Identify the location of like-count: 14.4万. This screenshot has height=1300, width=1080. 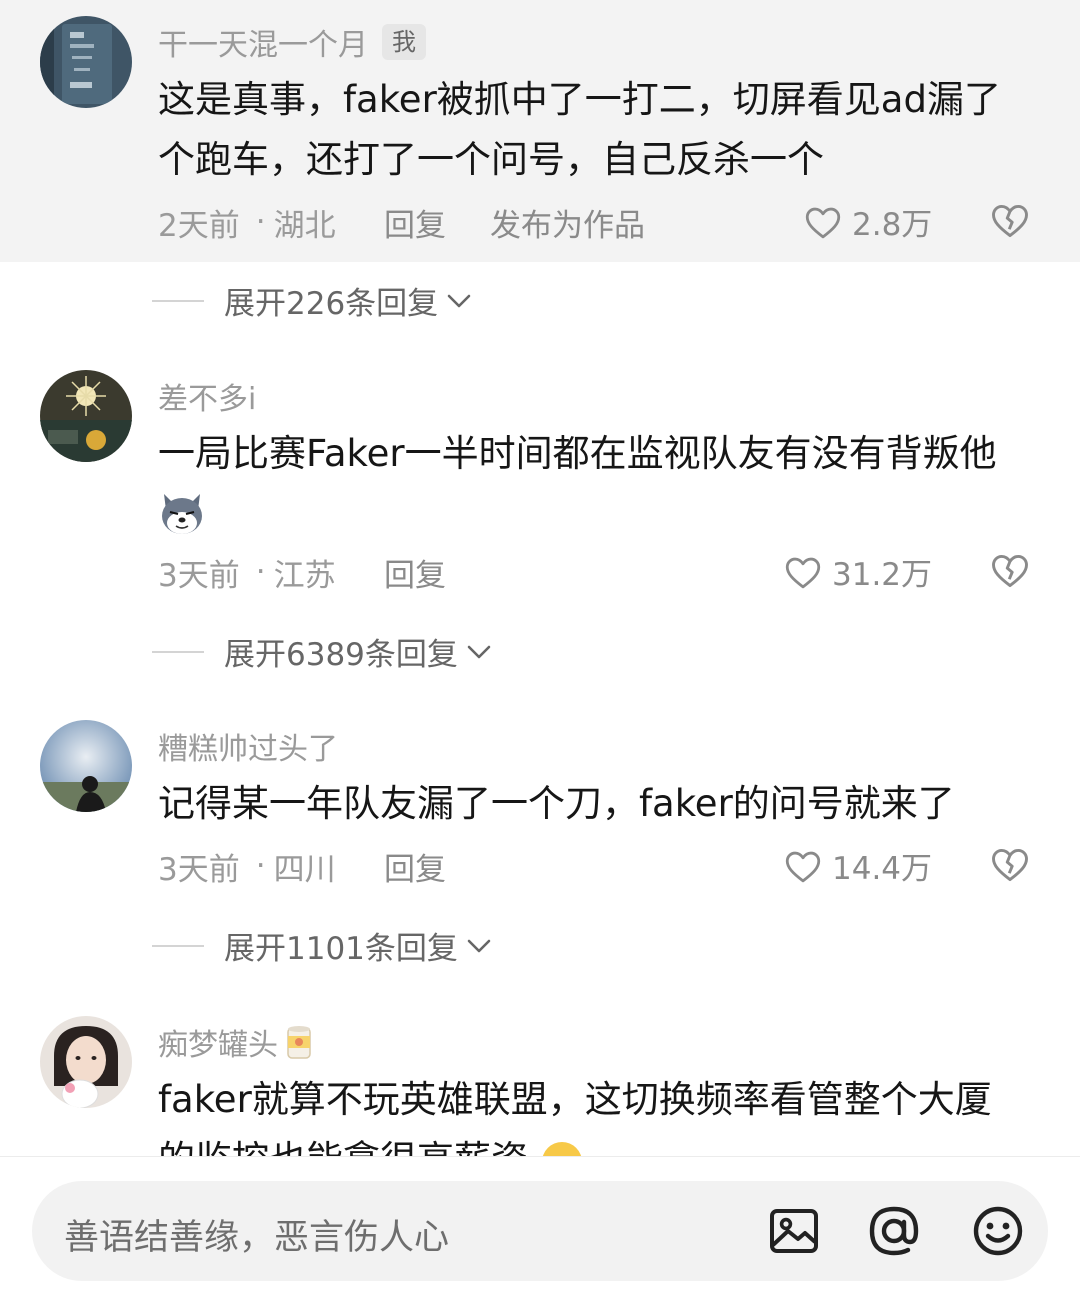
(882, 869).